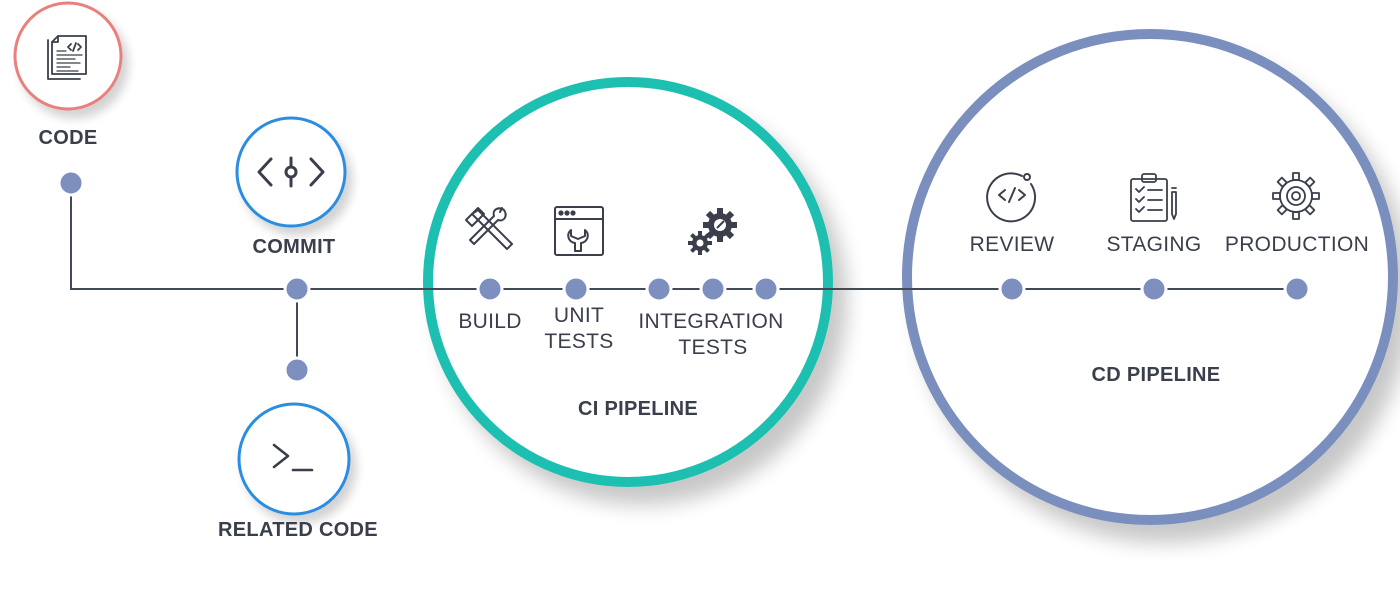 The image size is (1400, 598). I want to click on node-staging, so click(1154, 289).